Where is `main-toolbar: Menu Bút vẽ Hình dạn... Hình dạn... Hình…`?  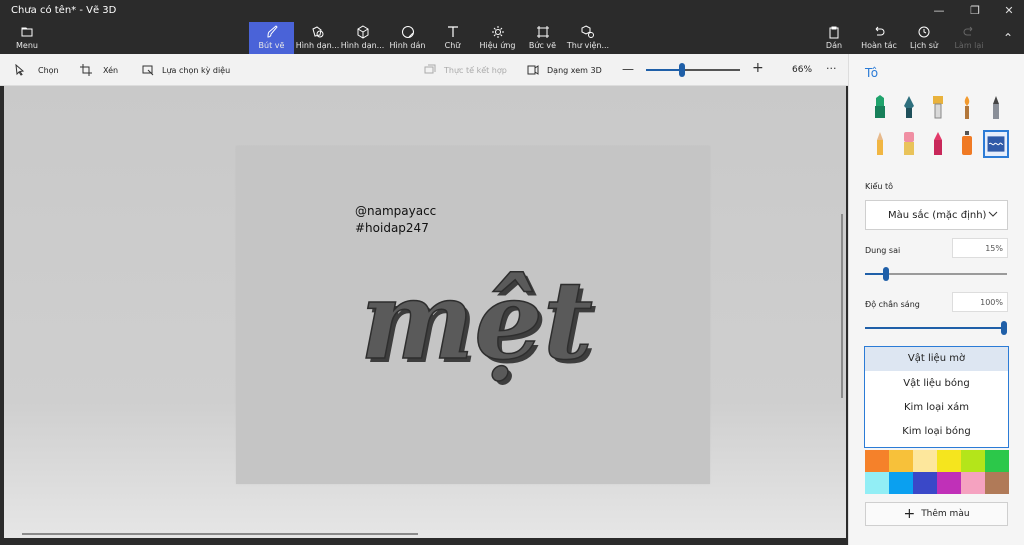
main-toolbar: Menu Bút vẽ Hình dạn... Hình dạn... Hình… is located at coordinates (512, 38).